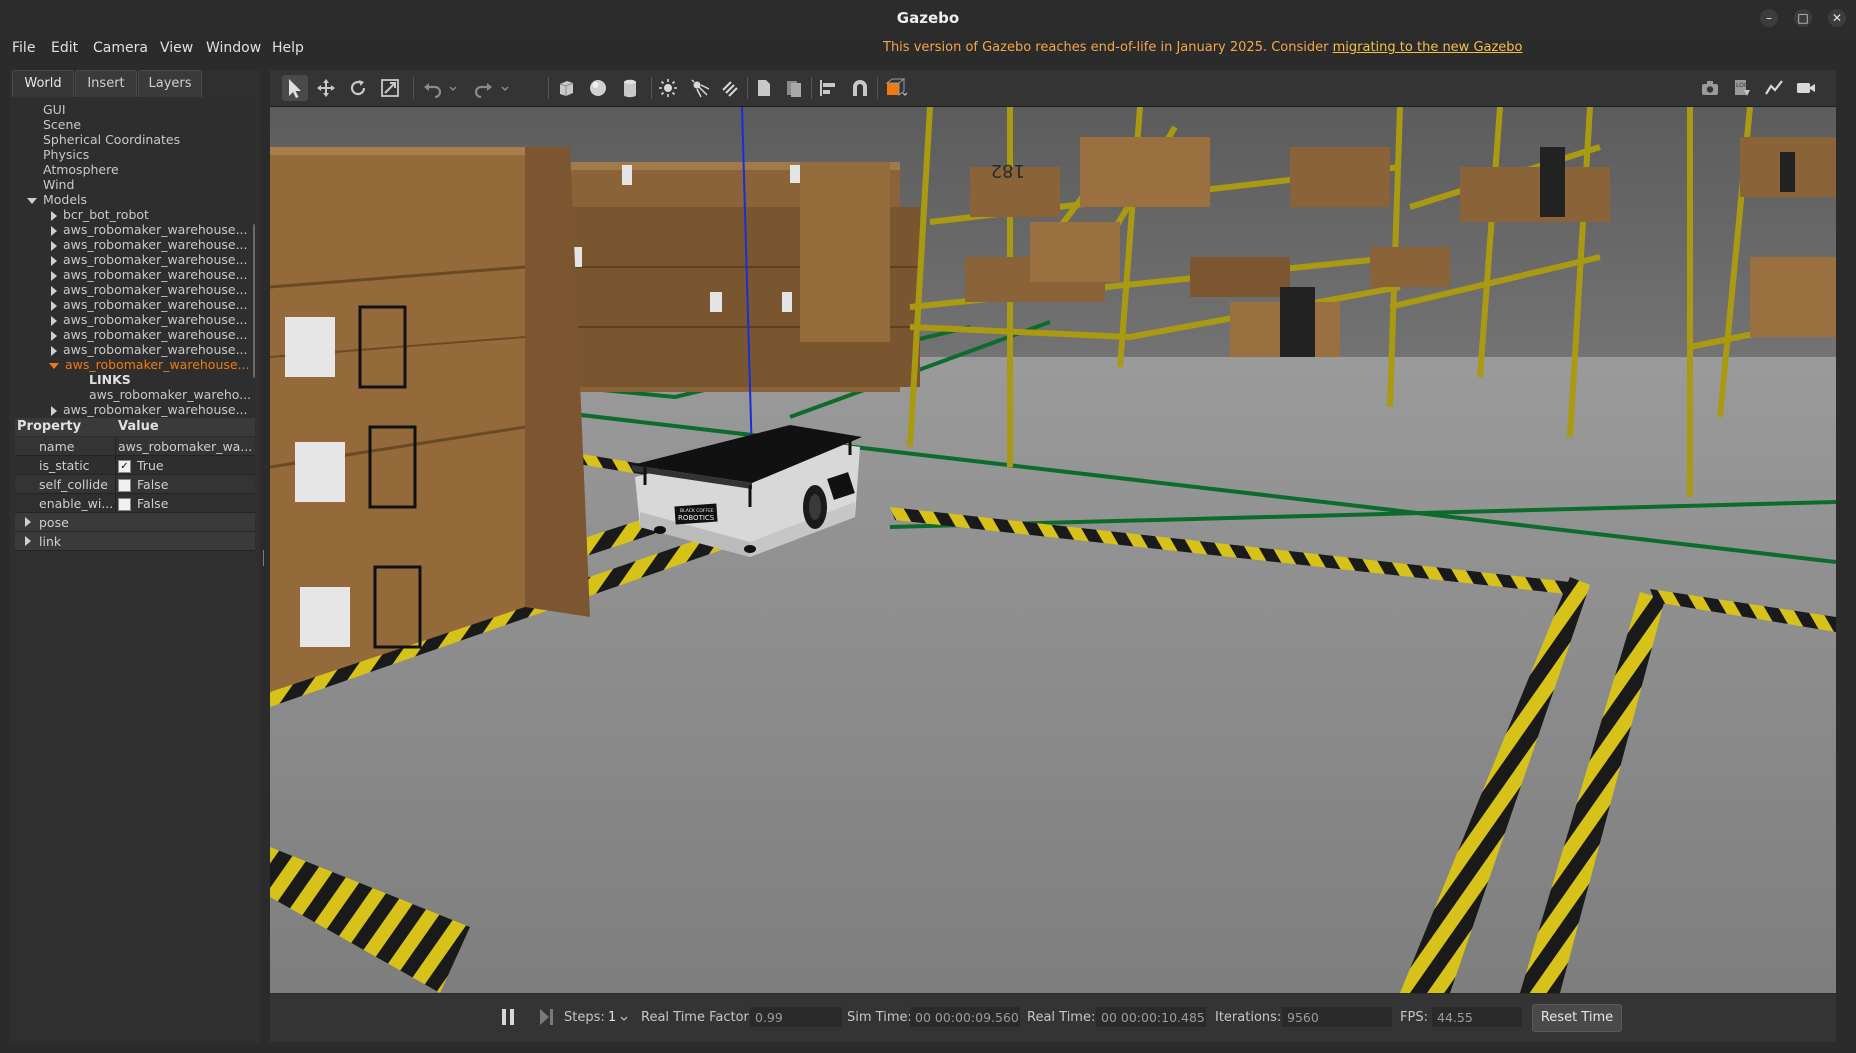  What do you see at coordinates (358, 88) in the screenshot?
I see `rotate-icon` at bounding box center [358, 88].